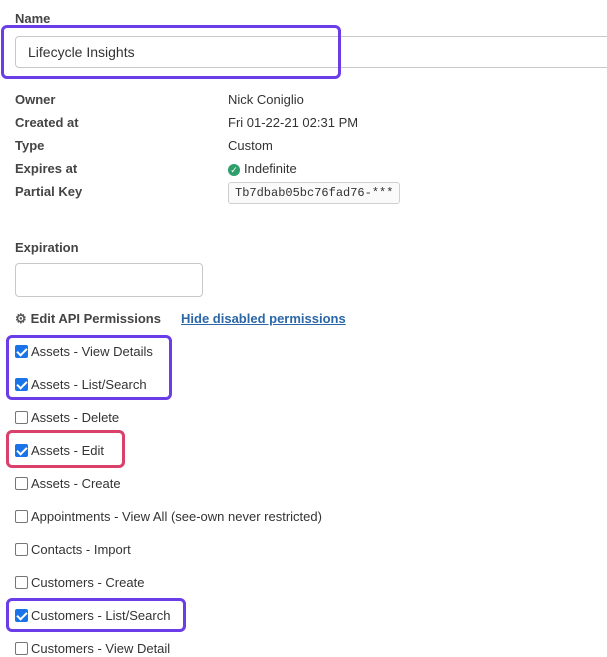 The image size is (607, 657). I want to click on permission-item: Contacts - Import, so click(73, 549).